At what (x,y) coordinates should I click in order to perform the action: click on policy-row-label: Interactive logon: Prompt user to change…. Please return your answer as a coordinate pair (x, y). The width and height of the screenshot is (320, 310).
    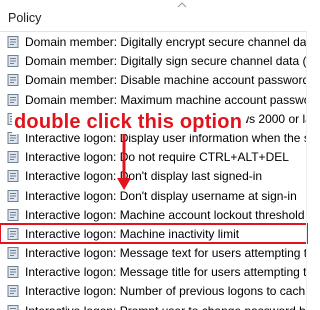
    Looking at the image, I should click on (165, 307).